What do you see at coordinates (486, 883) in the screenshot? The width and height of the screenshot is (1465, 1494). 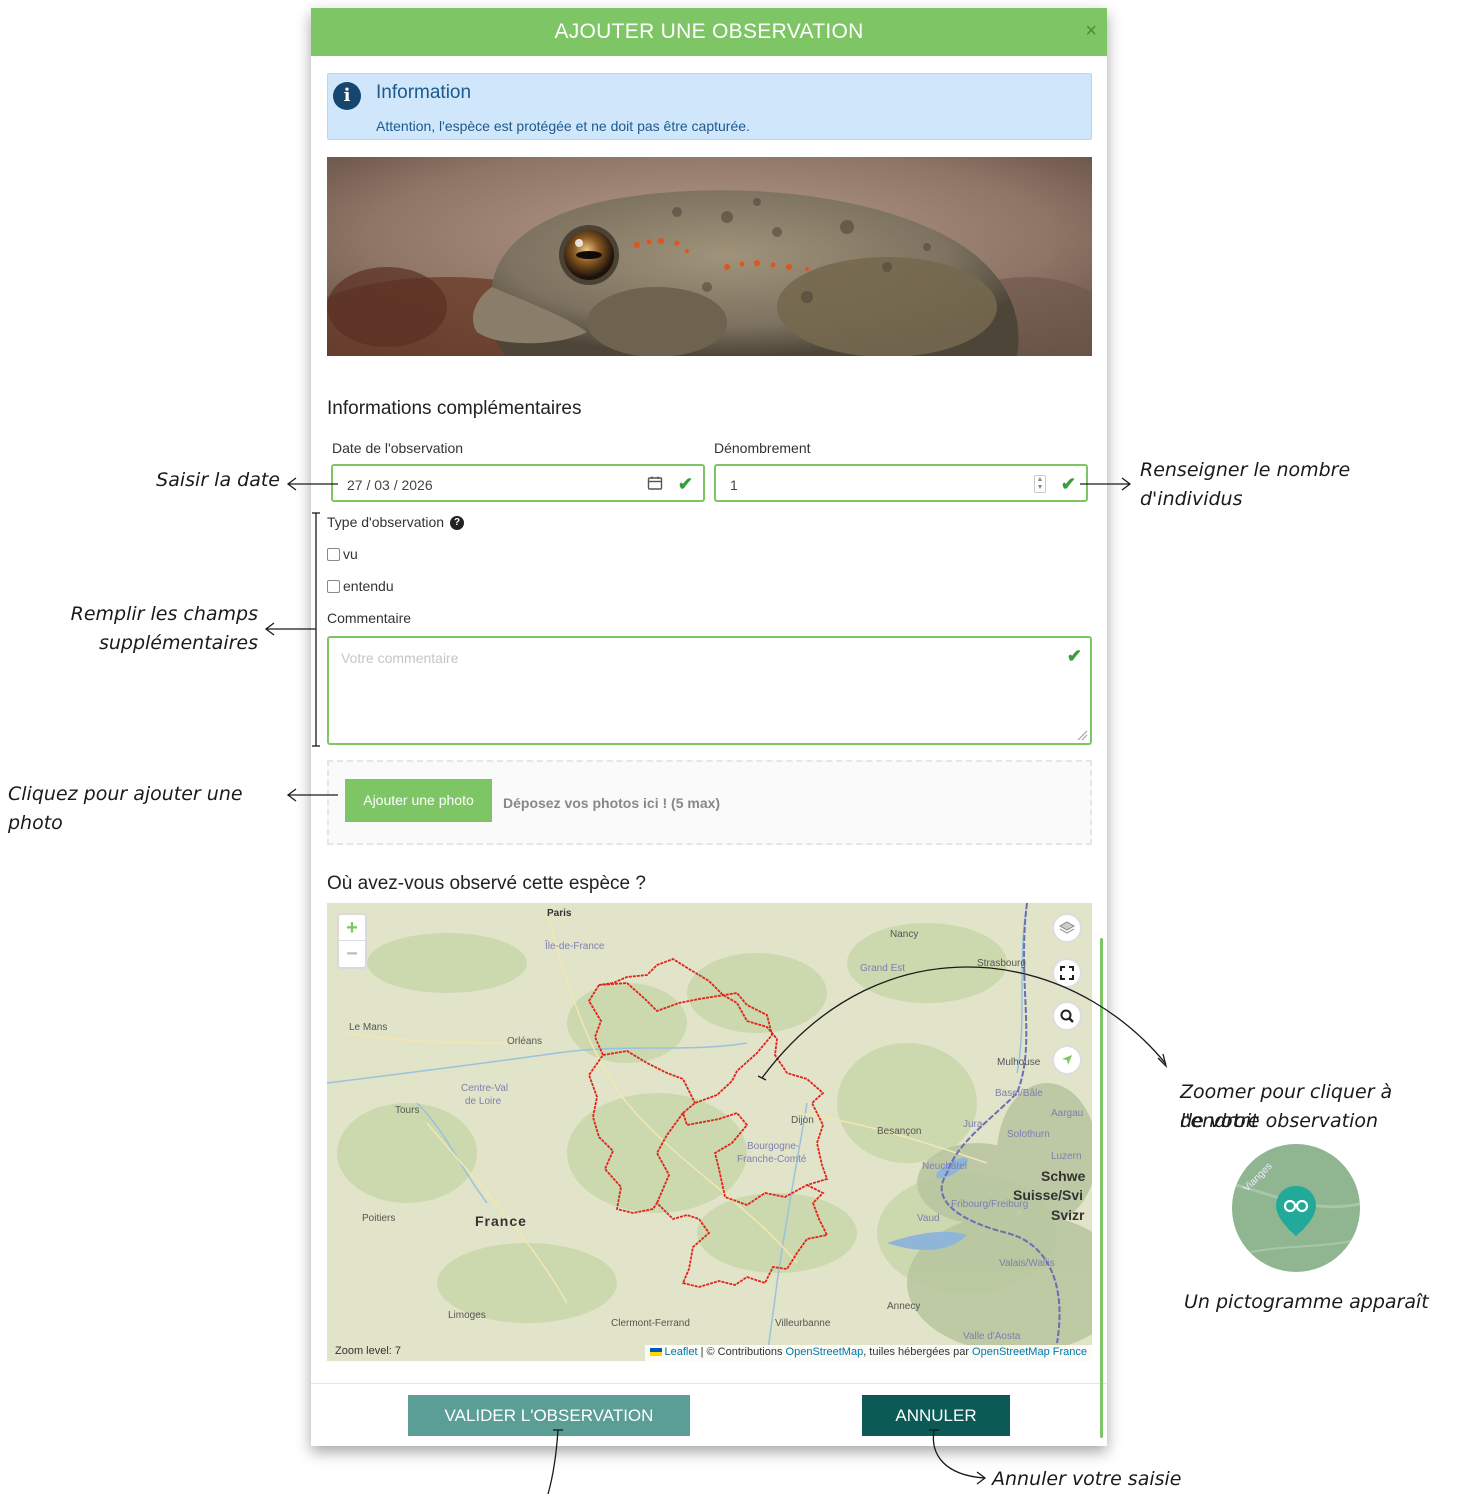 I see `map-section-title: Où avez-vous observé cette espèce ?` at bounding box center [486, 883].